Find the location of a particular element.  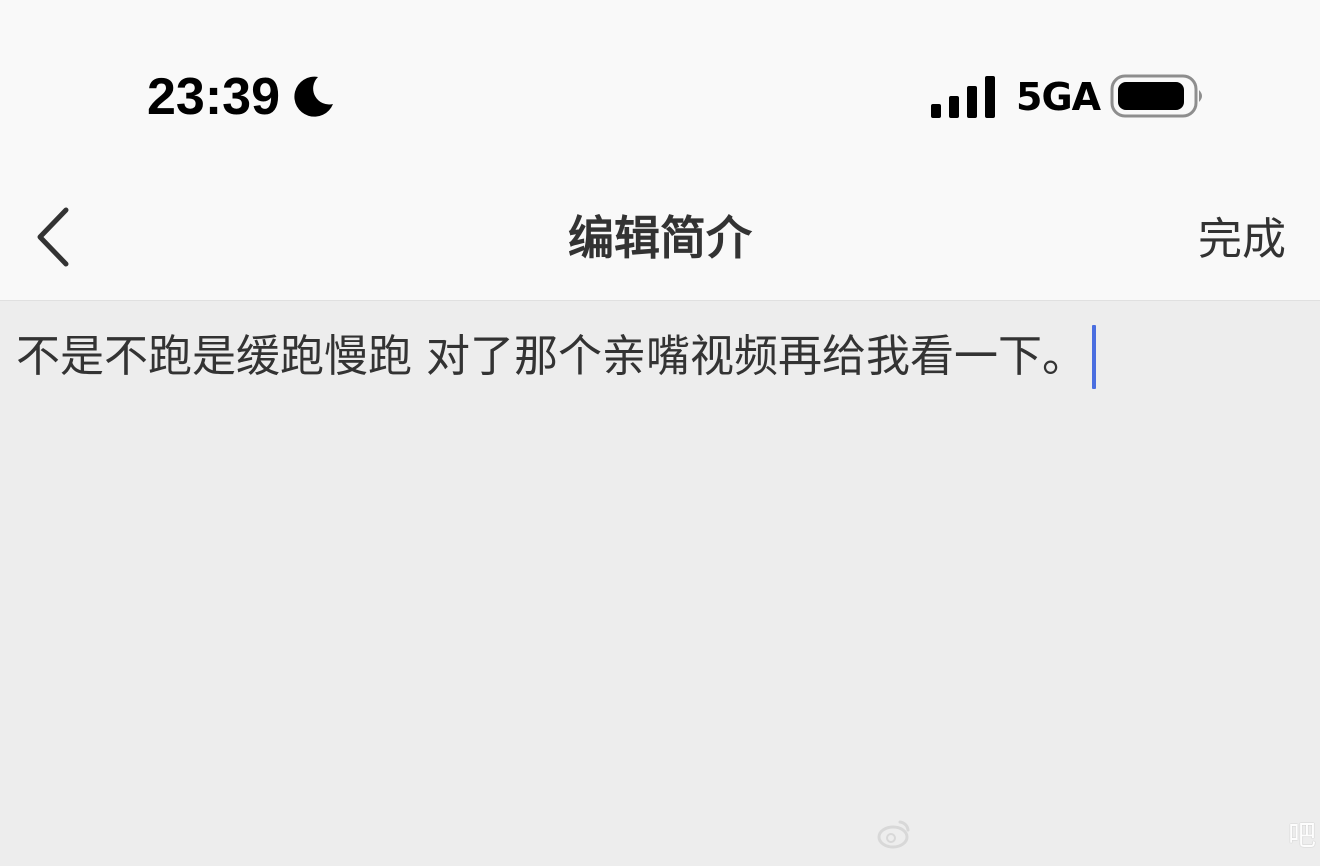

nav-bar: 编辑简介 完成 is located at coordinates (660, 243).